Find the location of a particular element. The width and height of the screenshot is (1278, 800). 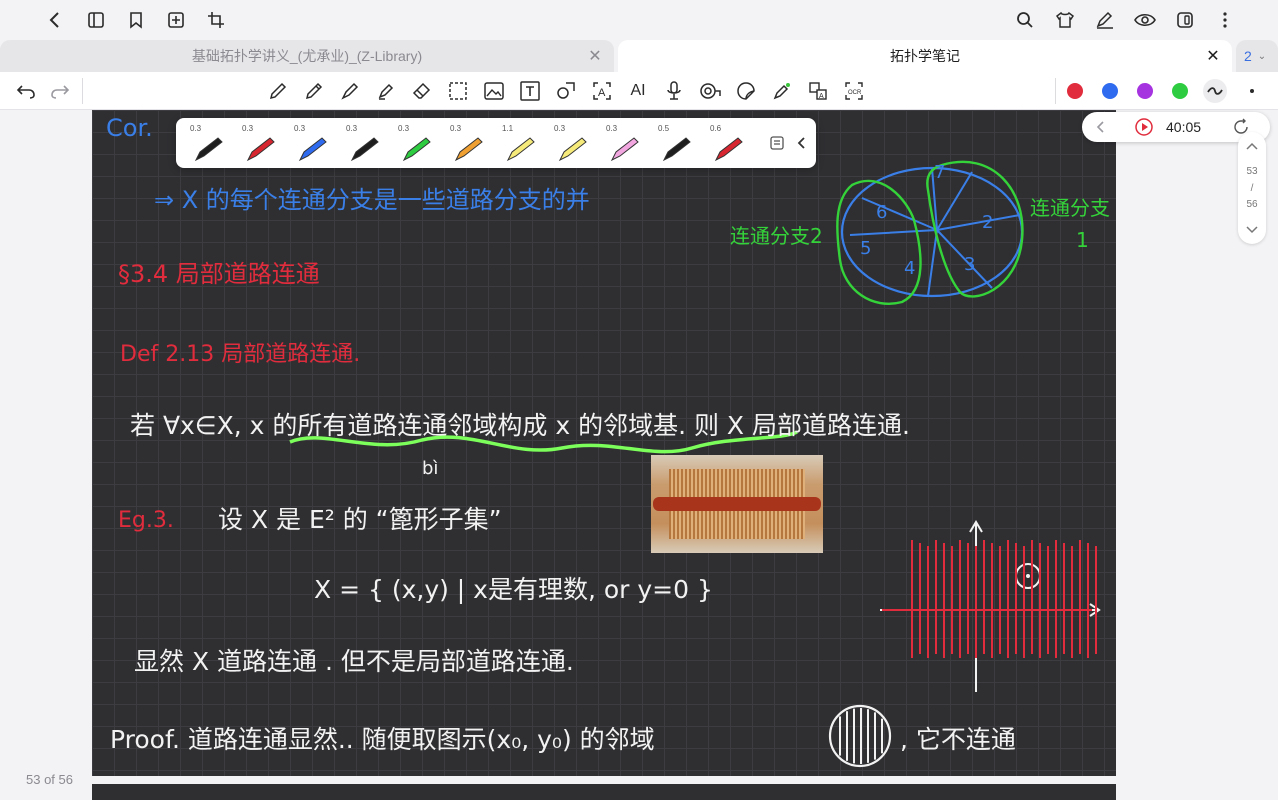

text-icon is located at coordinates (530, 91).